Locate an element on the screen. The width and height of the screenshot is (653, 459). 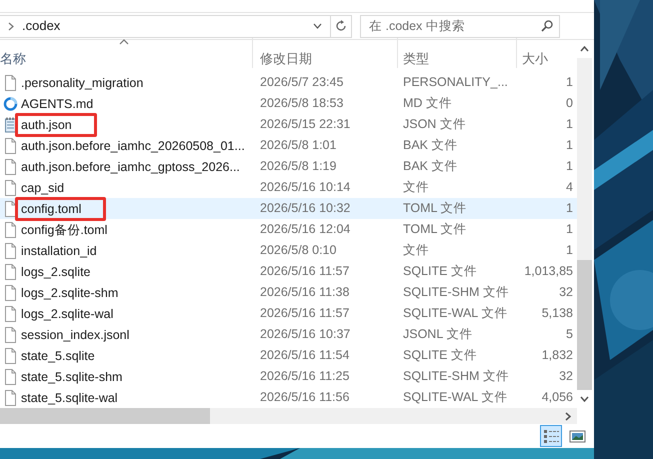
file-name: installation_id is located at coordinates (59, 251).